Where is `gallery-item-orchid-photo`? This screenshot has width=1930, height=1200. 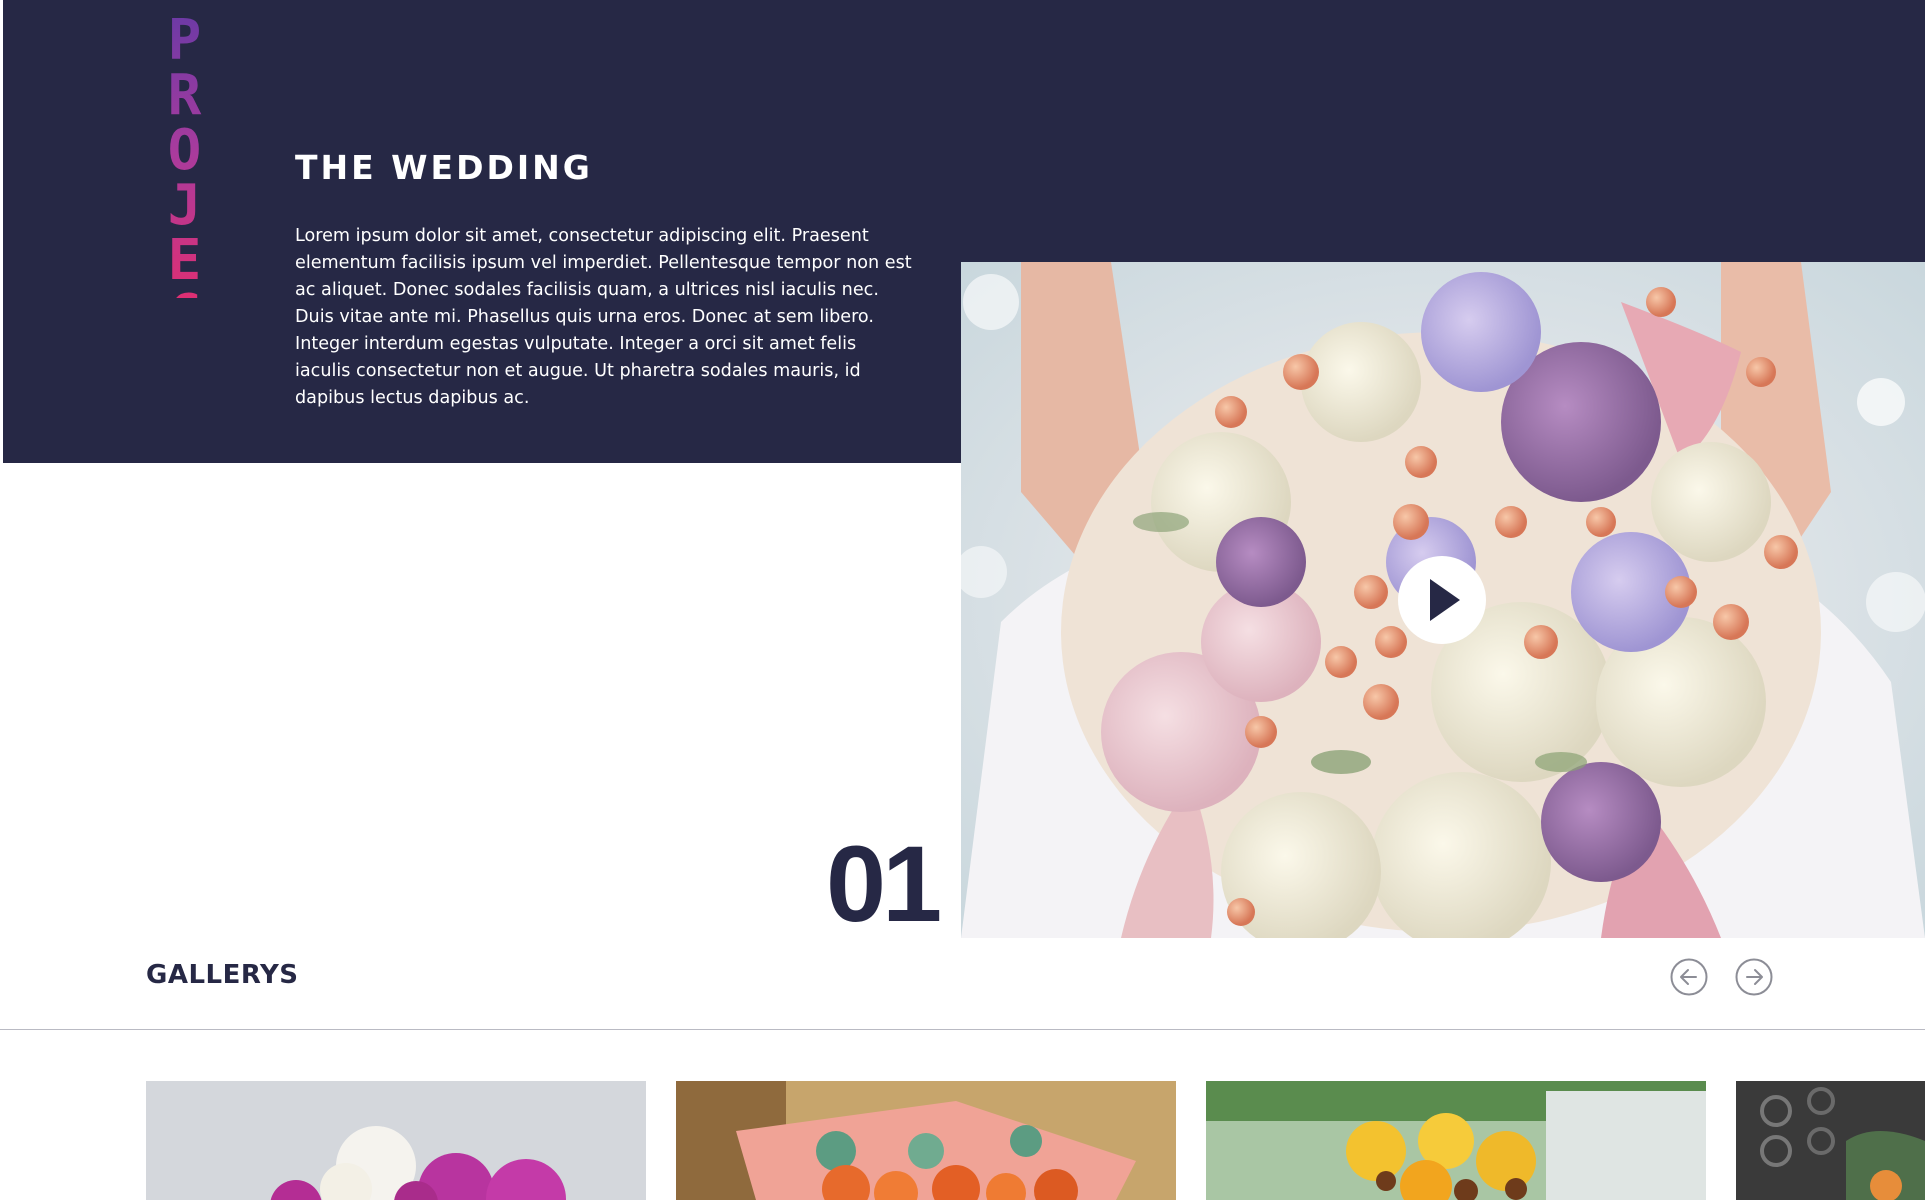 gallery-item-orchid-photo is located at coordinates (396, 1140).